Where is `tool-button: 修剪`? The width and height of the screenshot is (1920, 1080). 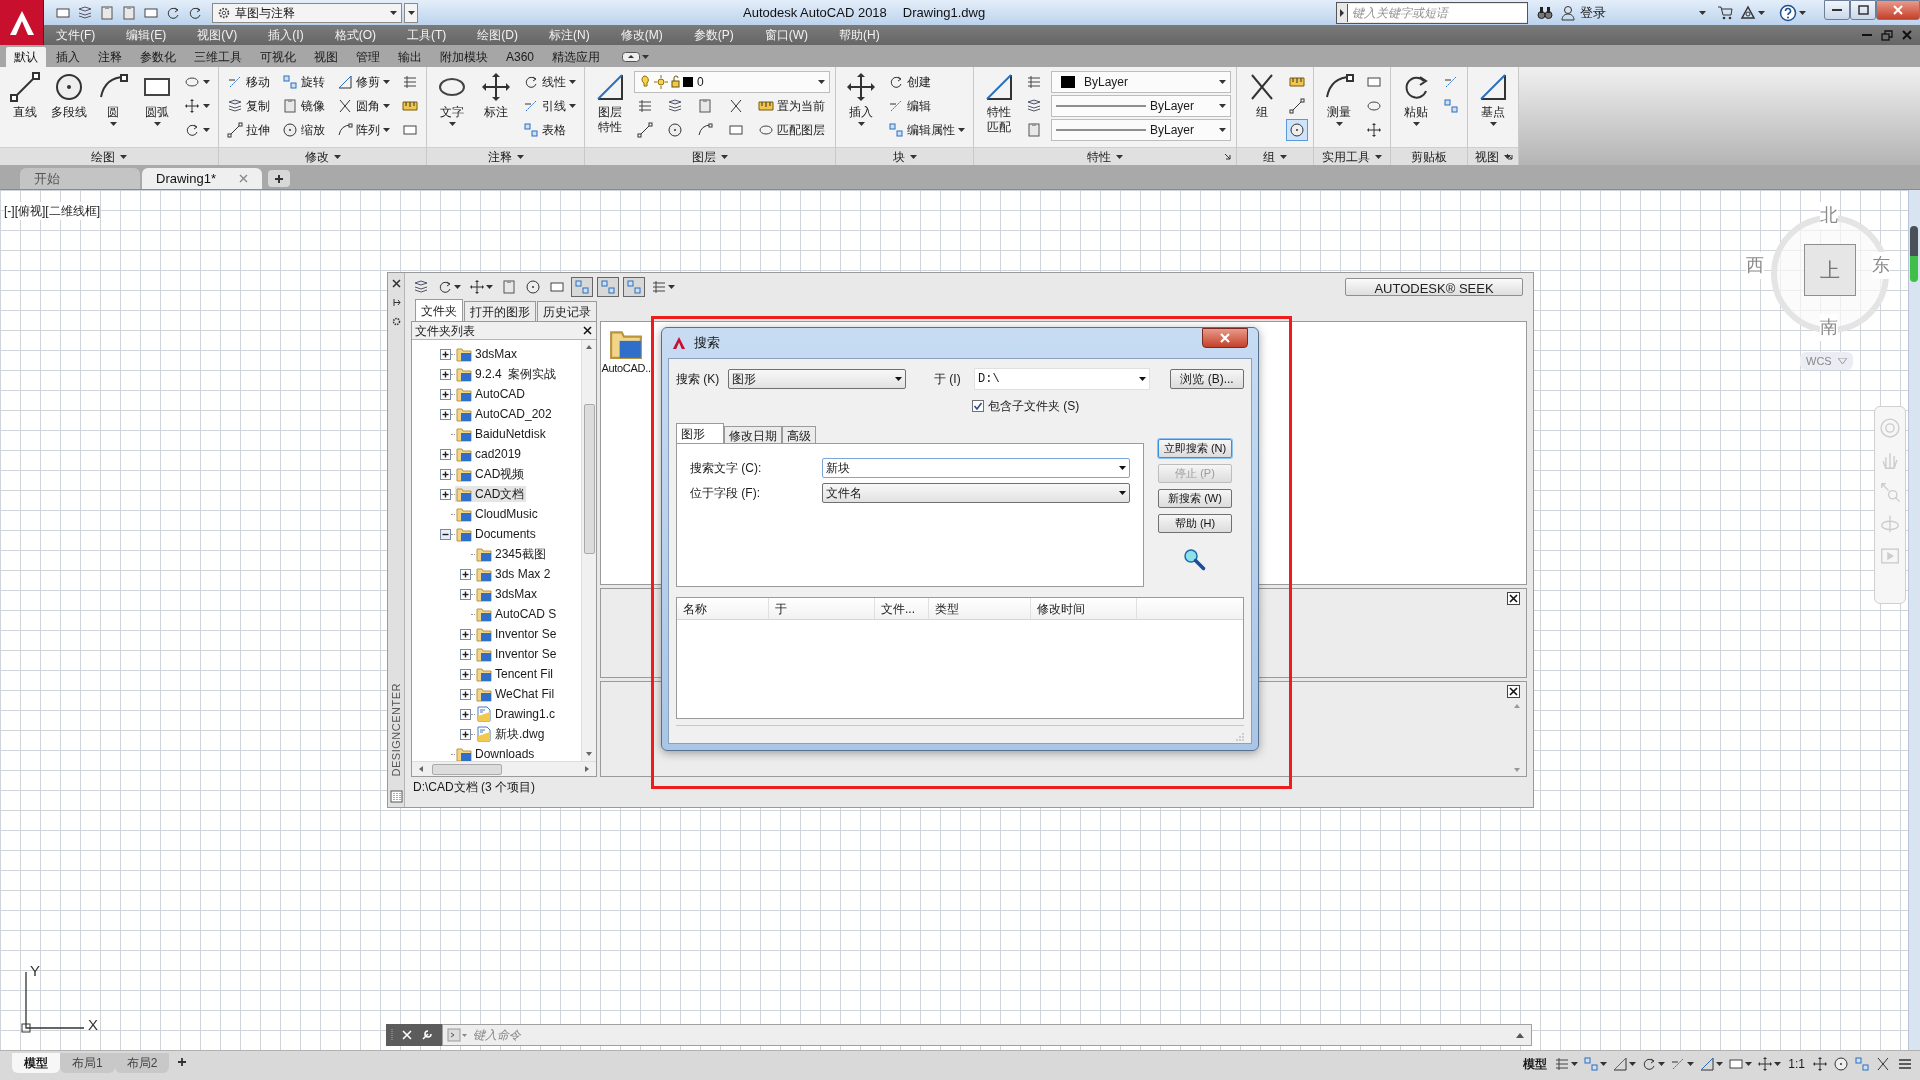
tool-button: 修剪 is located at coordinates (363, 82).